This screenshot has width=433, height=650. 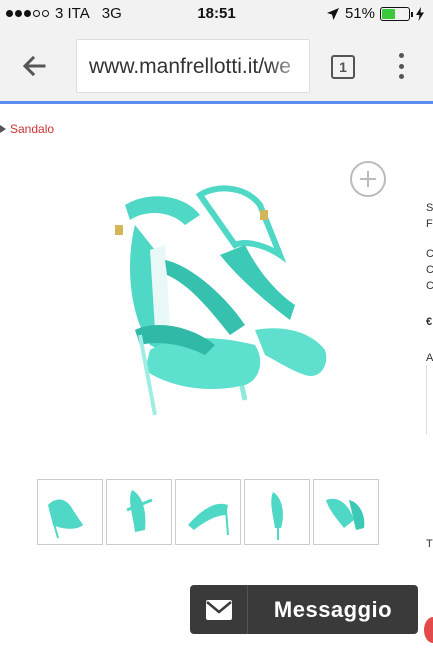 I want to click on side-divider, so click(x=429, y=400).